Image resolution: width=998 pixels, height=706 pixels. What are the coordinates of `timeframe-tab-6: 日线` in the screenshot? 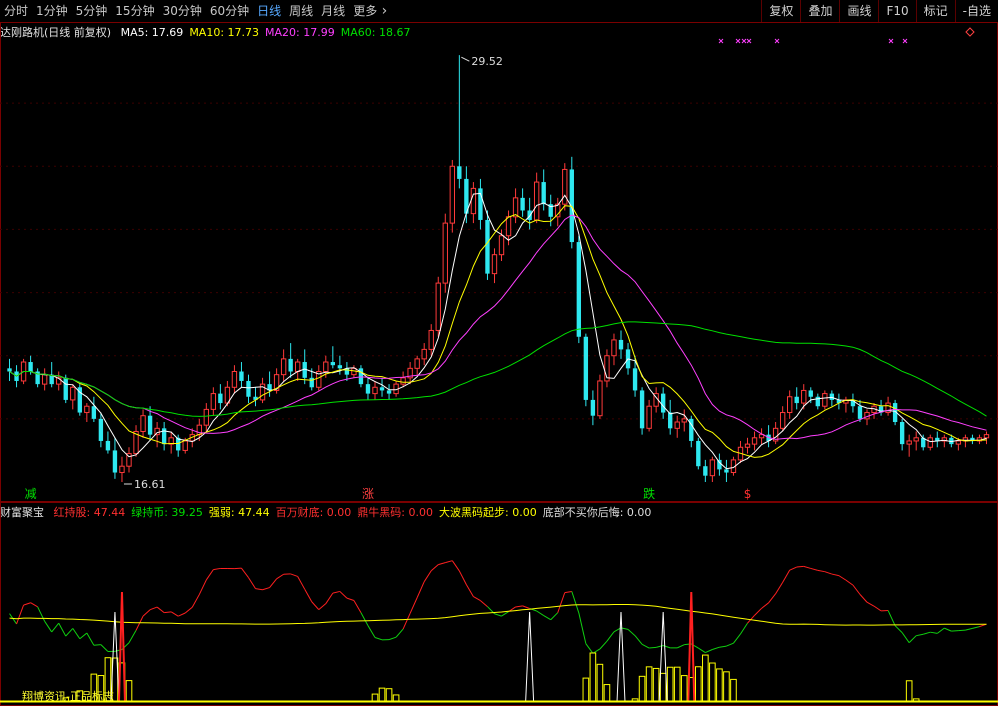 It's located at (269, 11).